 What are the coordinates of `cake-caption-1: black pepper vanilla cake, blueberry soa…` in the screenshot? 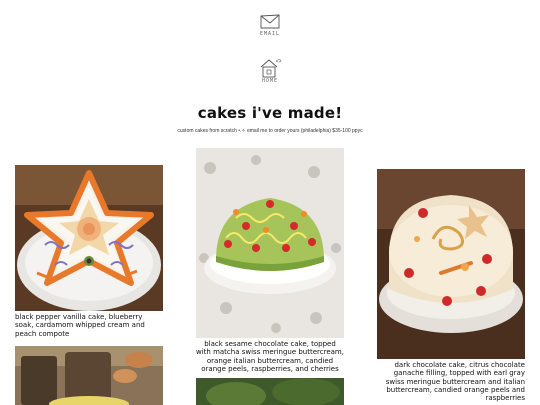 It's located at (80, 325).